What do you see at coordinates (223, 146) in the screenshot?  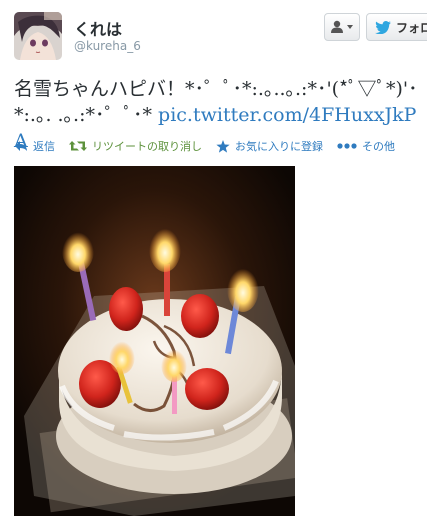 I see `star-icon` at bounding box center [223, 146].